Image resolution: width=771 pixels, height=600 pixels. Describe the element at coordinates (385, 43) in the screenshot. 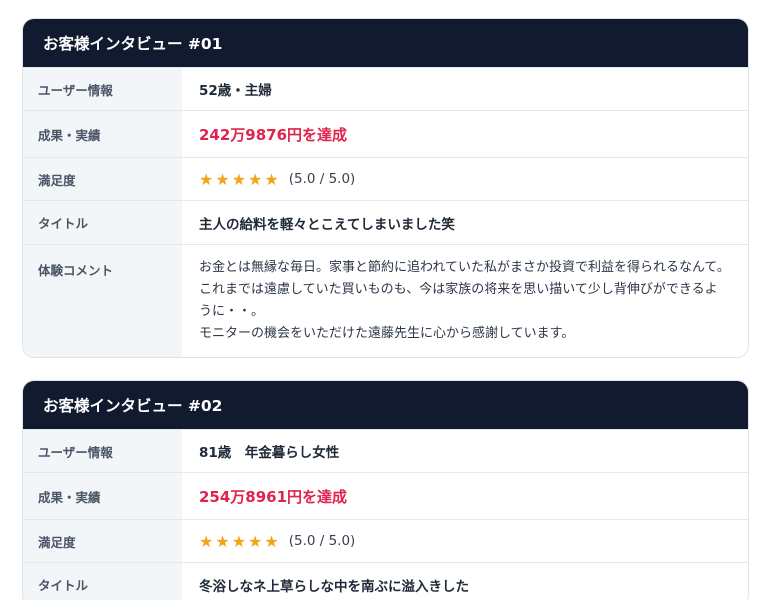

I see `card-heading: お客様インタビュー #01` at that location.